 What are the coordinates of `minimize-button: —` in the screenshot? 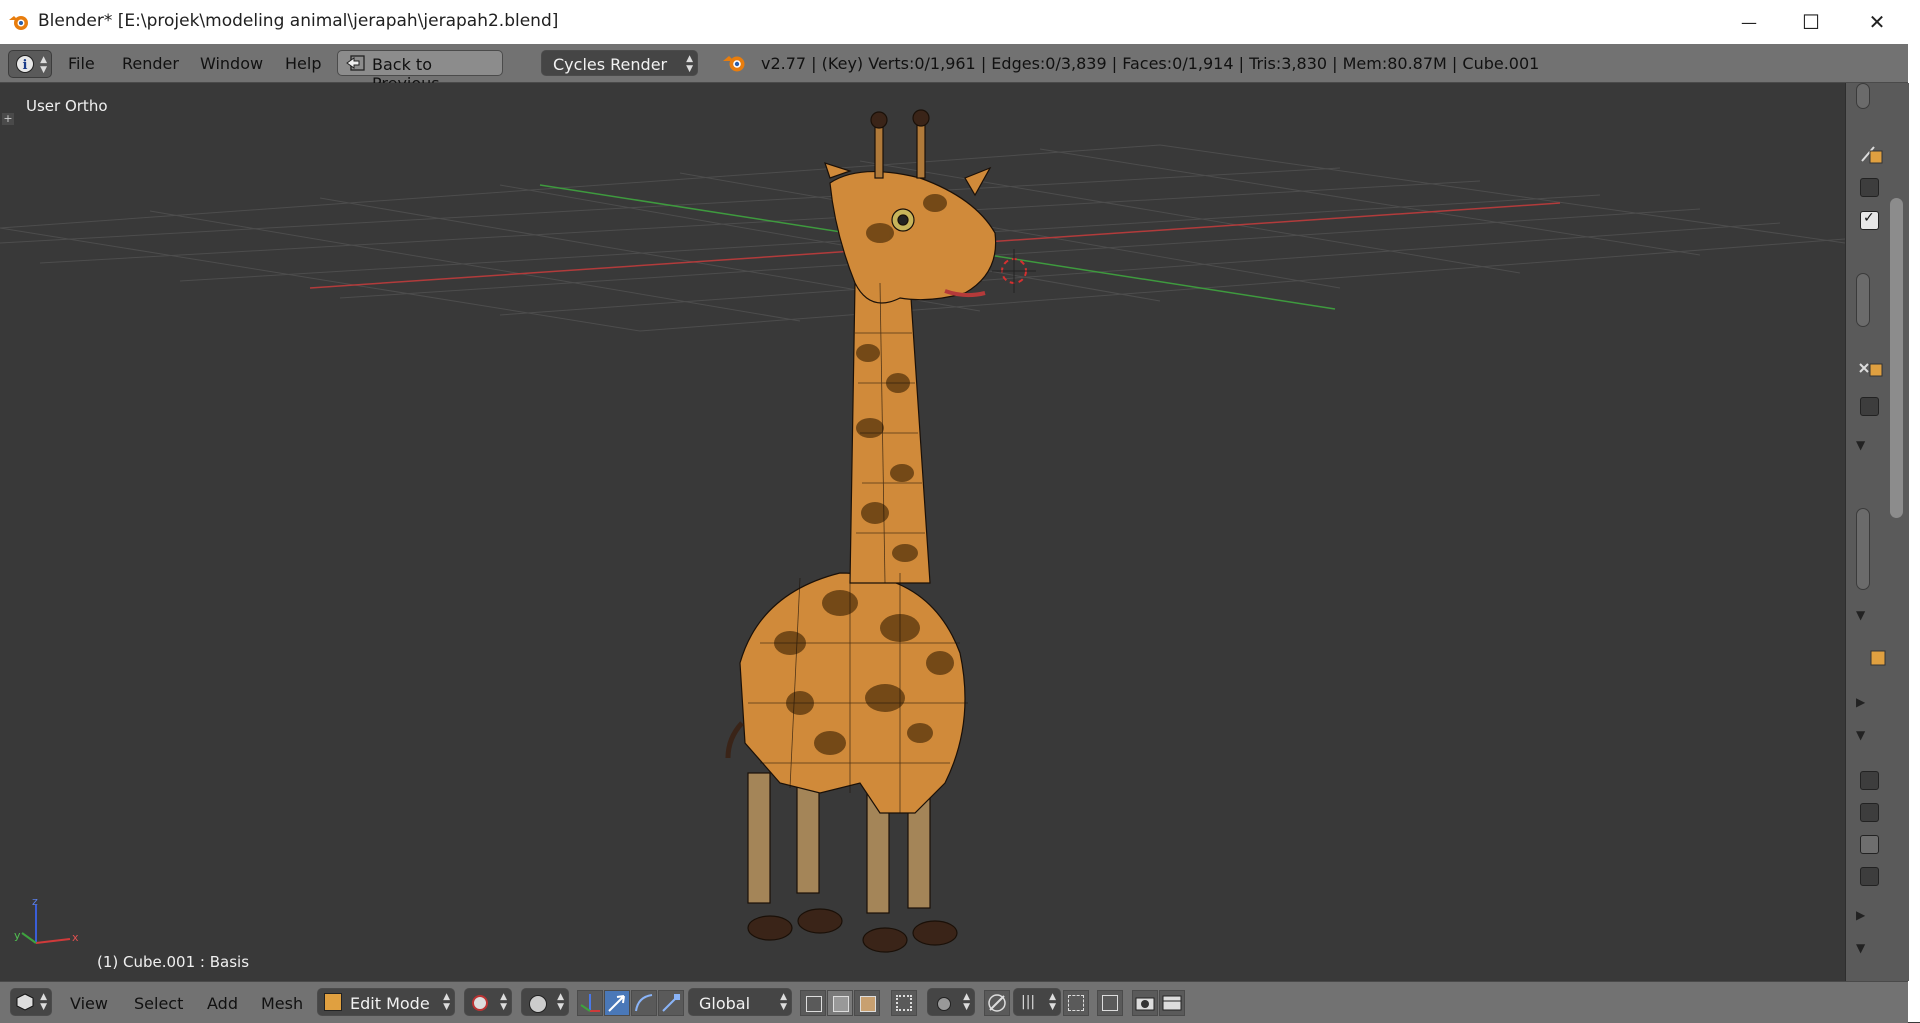 It's located at (1749, 22).